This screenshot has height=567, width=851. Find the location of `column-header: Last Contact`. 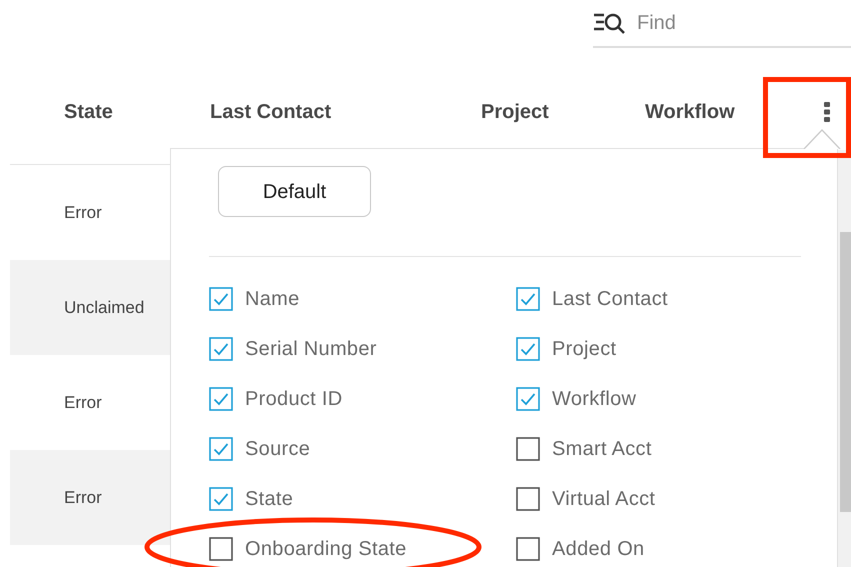

column-header: Last Contact is located at coordinates (271, 112).